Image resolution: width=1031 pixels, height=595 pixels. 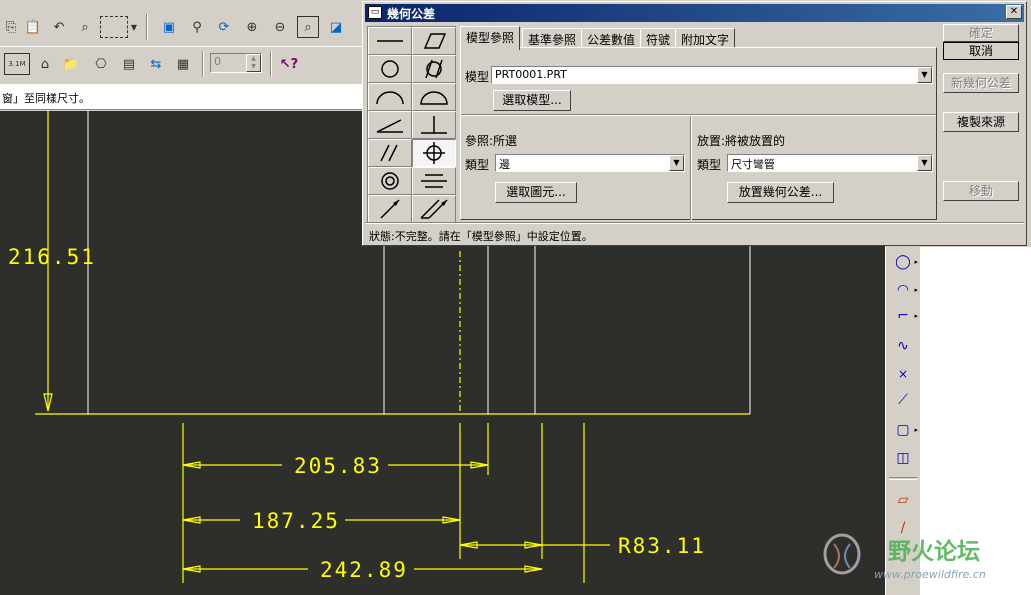 What do you see at coordinates (156, 64) in the screenshot?
I see `update-icon: ⇆` at bounding box center [156, 64].